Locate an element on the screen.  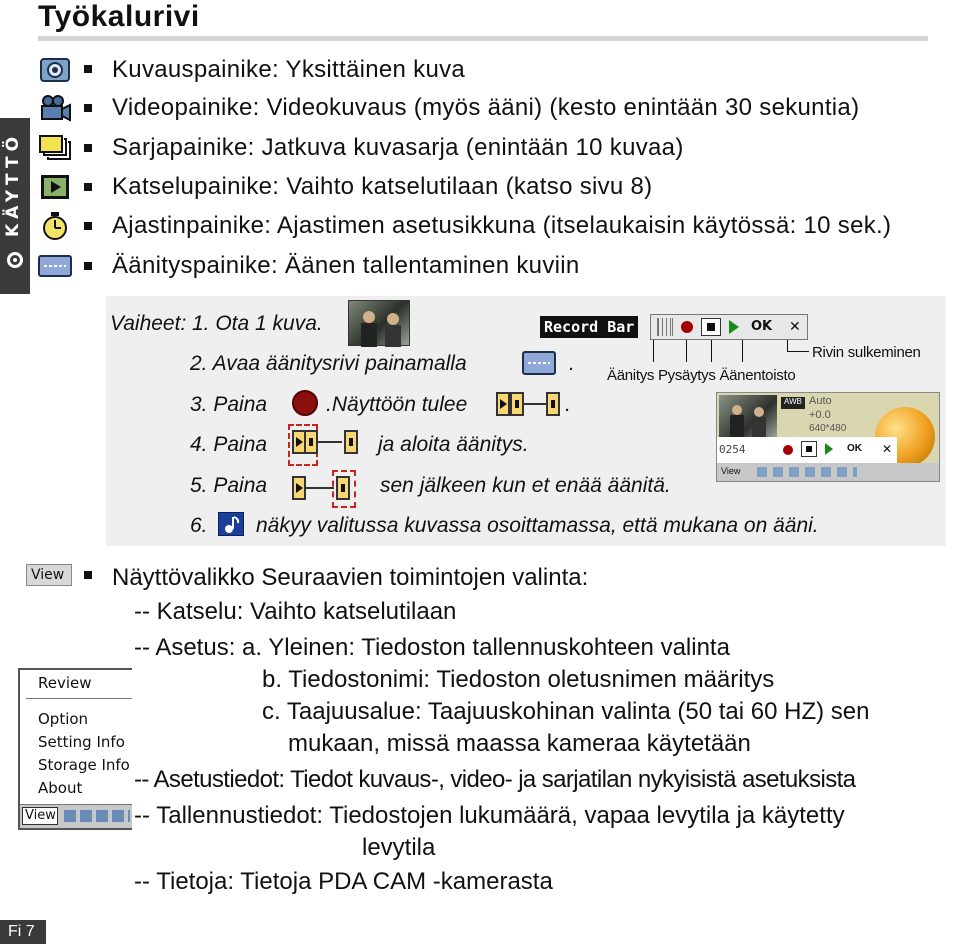
awb-value: Auto is located at coordinates (820, 401).